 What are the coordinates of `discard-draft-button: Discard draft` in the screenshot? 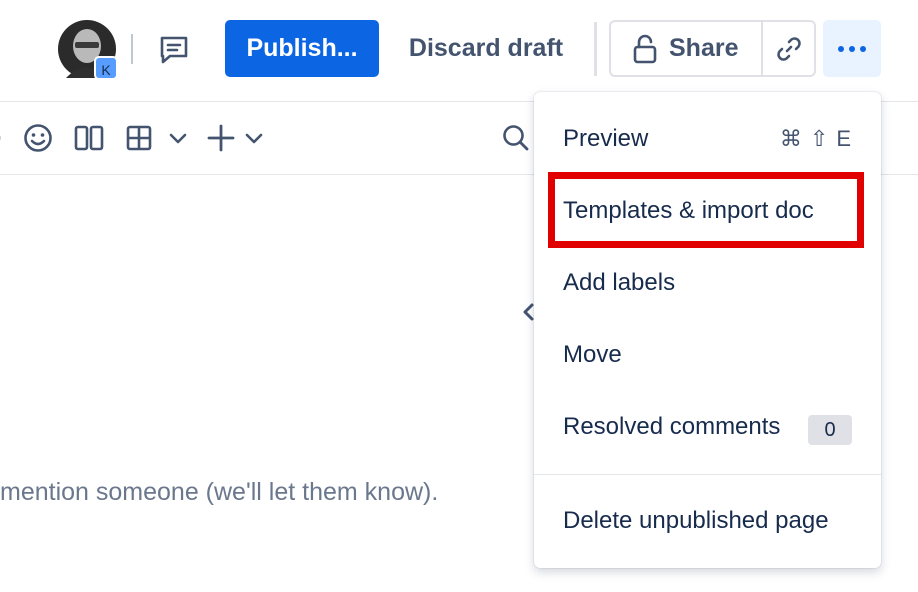 It's located at (486, 48).